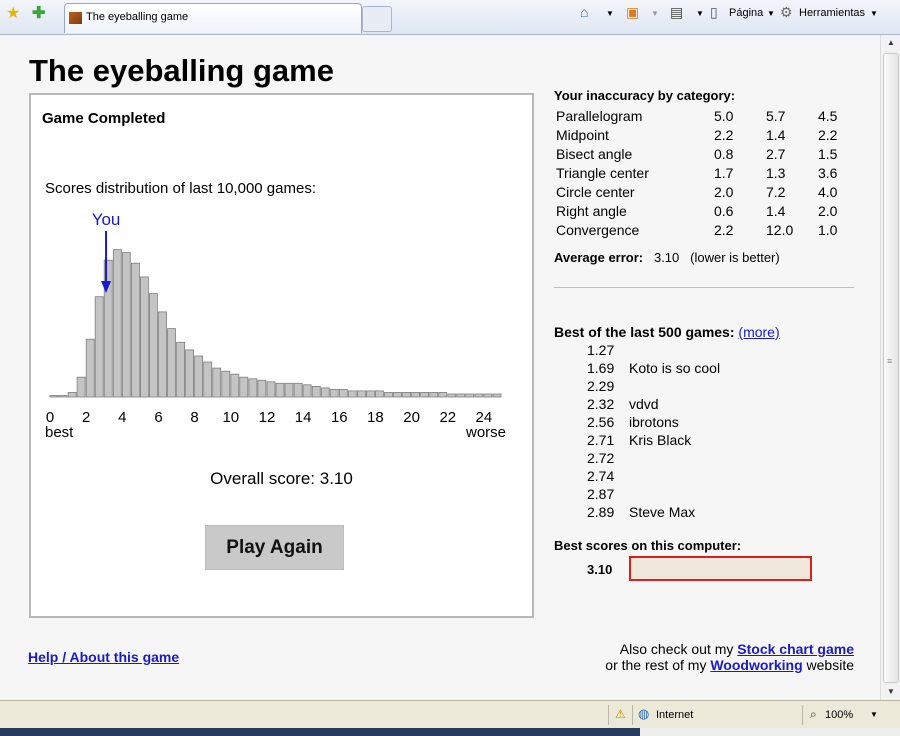 This screenshot has height=736, width=900. I want to click on page-menu: Página, so click(746, 13).